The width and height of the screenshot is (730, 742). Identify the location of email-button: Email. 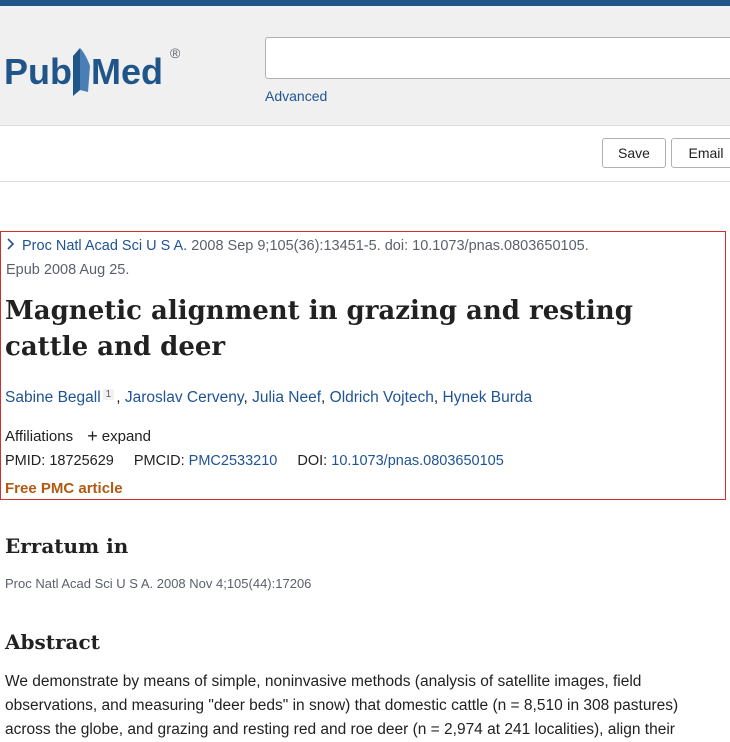
(700, 153).